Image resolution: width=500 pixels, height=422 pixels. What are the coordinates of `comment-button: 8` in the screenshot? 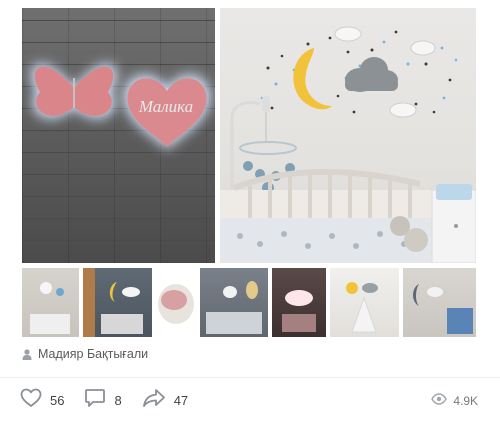 It's located at (103, 400).